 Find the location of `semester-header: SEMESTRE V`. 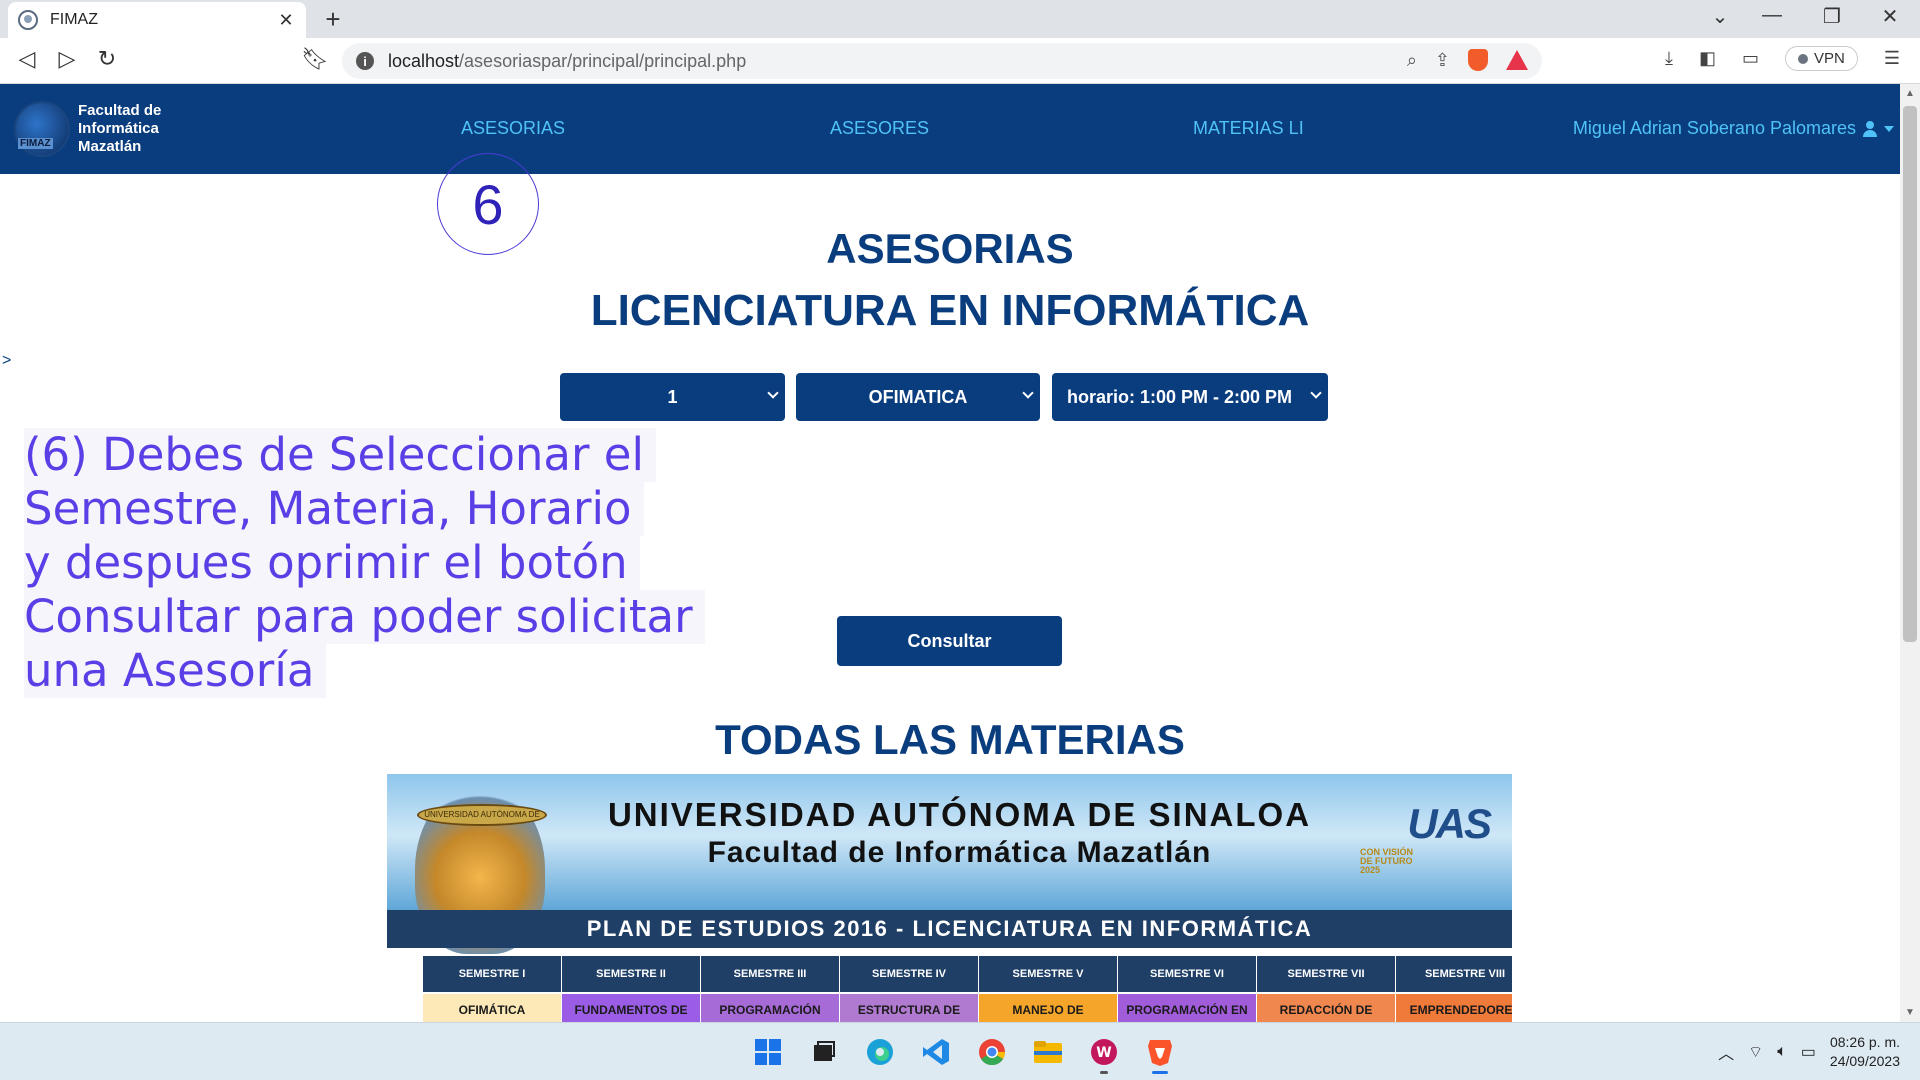

semester-header: SEMESTRE V is located at coordinates (1048, 974).